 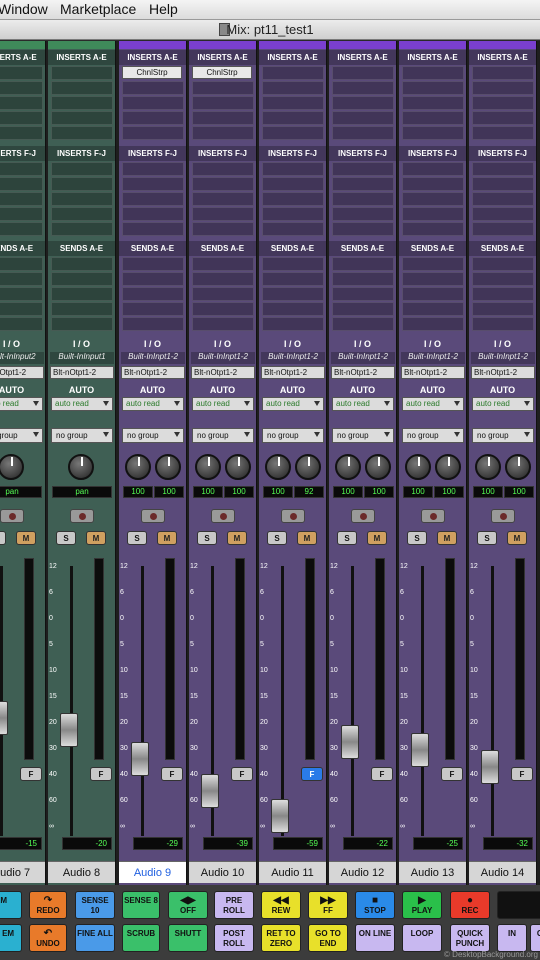 I want to click on transport-button-rew: ◀◀ REW, so click(x=281, y=905).